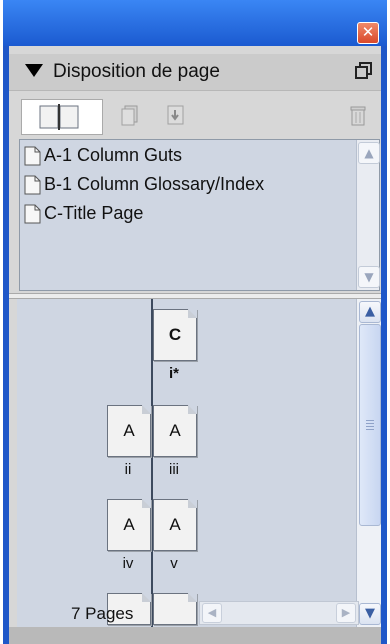 The height and width of the screenshot is (644, 390). Describe the element at coordinates (368, 215) in the screenshot. I see `masters-scrollbar: ▲ ▼` at that location.